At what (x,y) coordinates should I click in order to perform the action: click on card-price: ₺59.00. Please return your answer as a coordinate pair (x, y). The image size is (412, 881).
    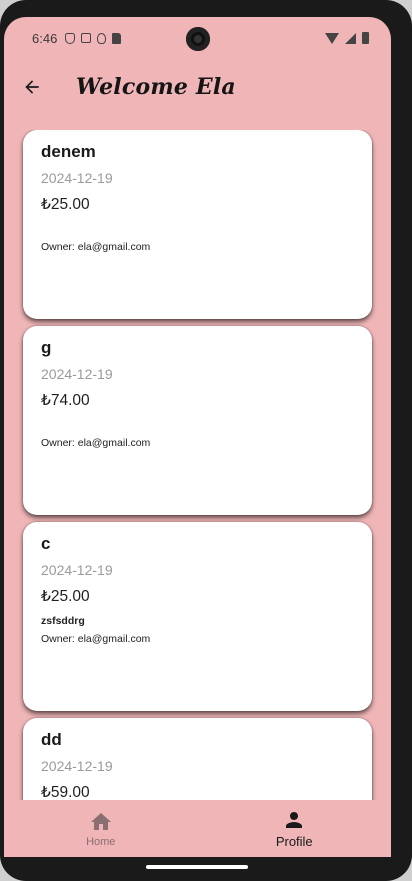
    Looking at the image, I should click on (65, 792).